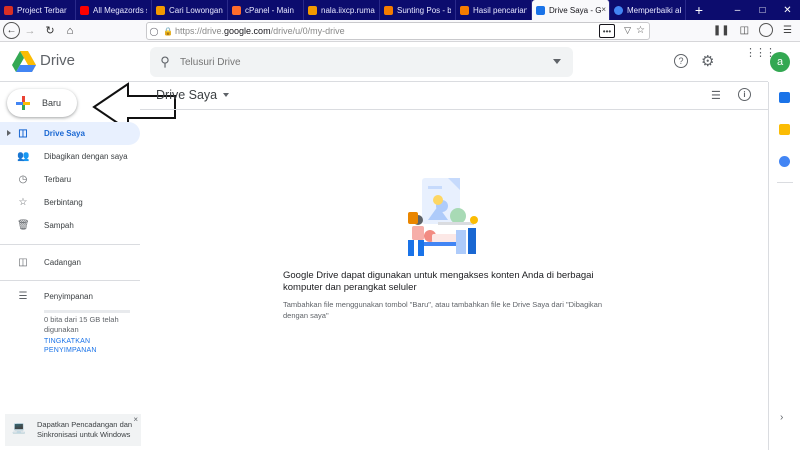 The width and height of the screenshot is (800, 450). What do you see at coordinates (63, 202) in the screenshot?
I see `sidebar-item-label: Berbintang` at bounding box center [63, 202].